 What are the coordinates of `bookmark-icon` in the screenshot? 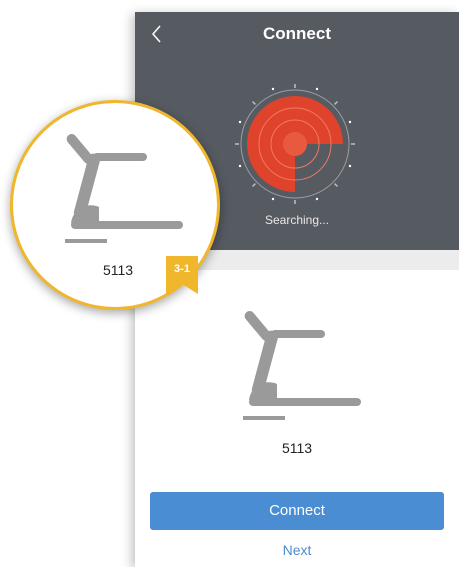 It's located at (182, 275).